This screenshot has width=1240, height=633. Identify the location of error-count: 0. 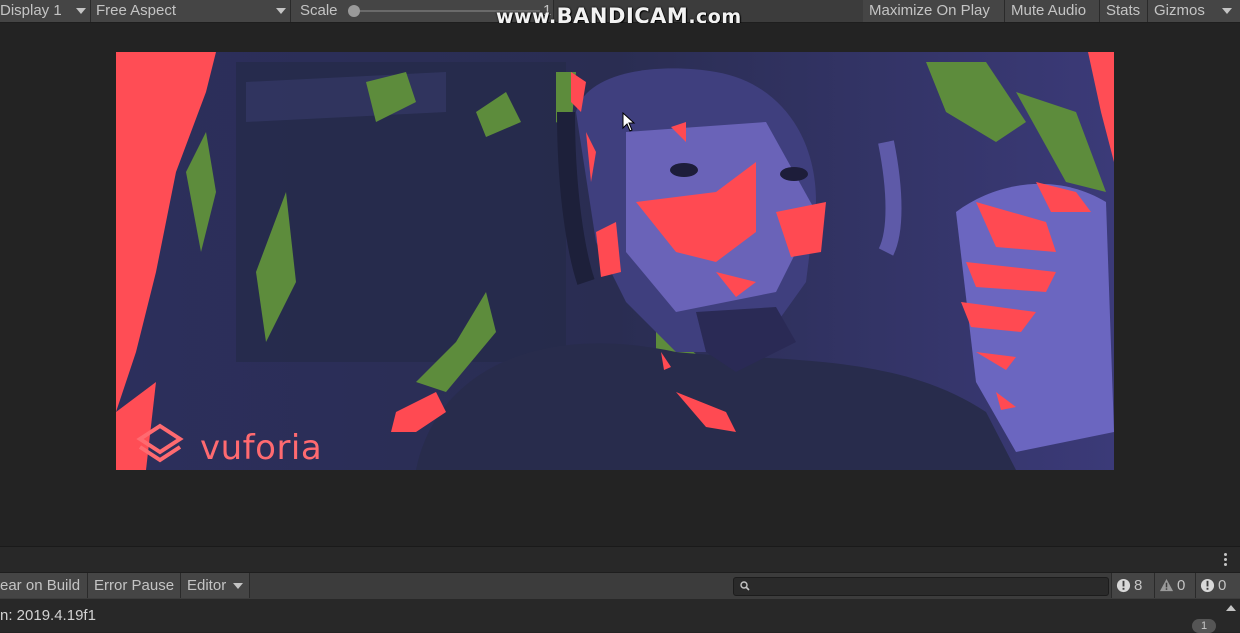
(1222, 585).